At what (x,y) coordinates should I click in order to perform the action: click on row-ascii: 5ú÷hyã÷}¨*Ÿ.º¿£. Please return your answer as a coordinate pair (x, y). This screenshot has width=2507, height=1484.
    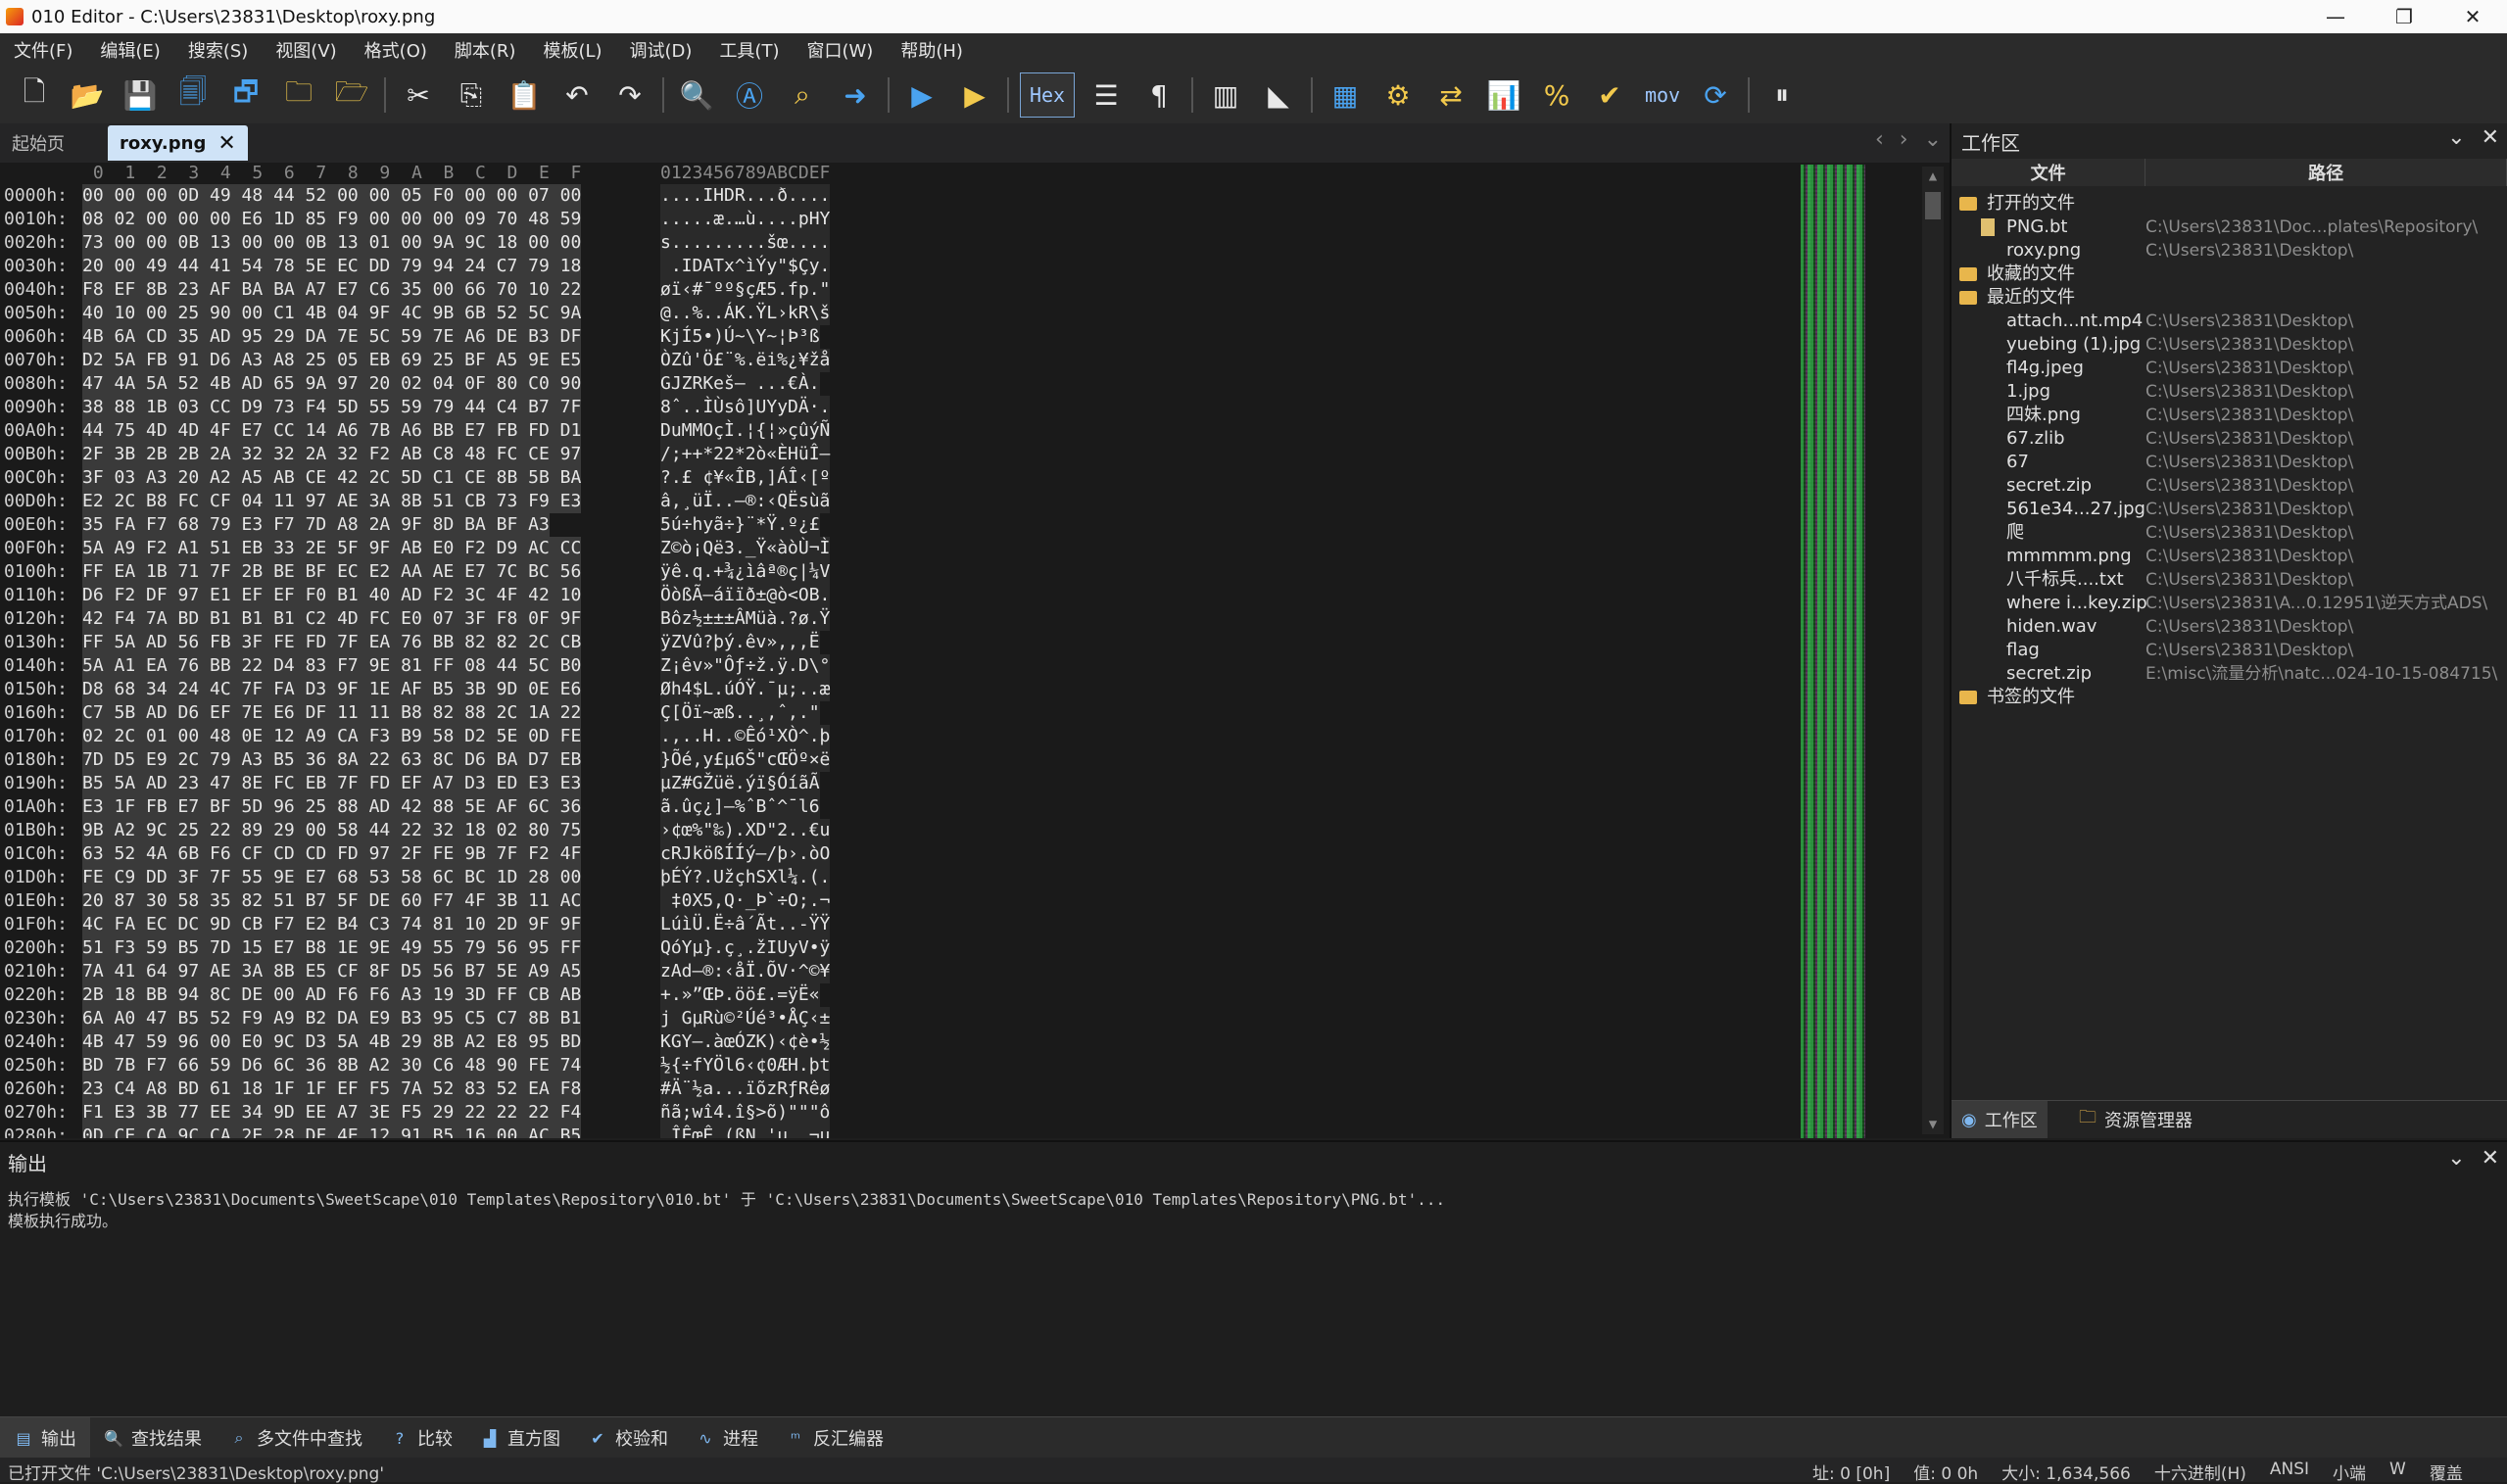
    Looking at the image, I should click on (740, 525).